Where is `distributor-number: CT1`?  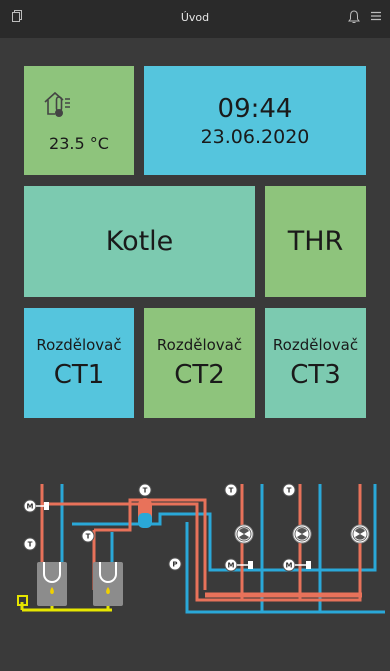
distributor-number: CT1 is located at coordinates (79, 375).